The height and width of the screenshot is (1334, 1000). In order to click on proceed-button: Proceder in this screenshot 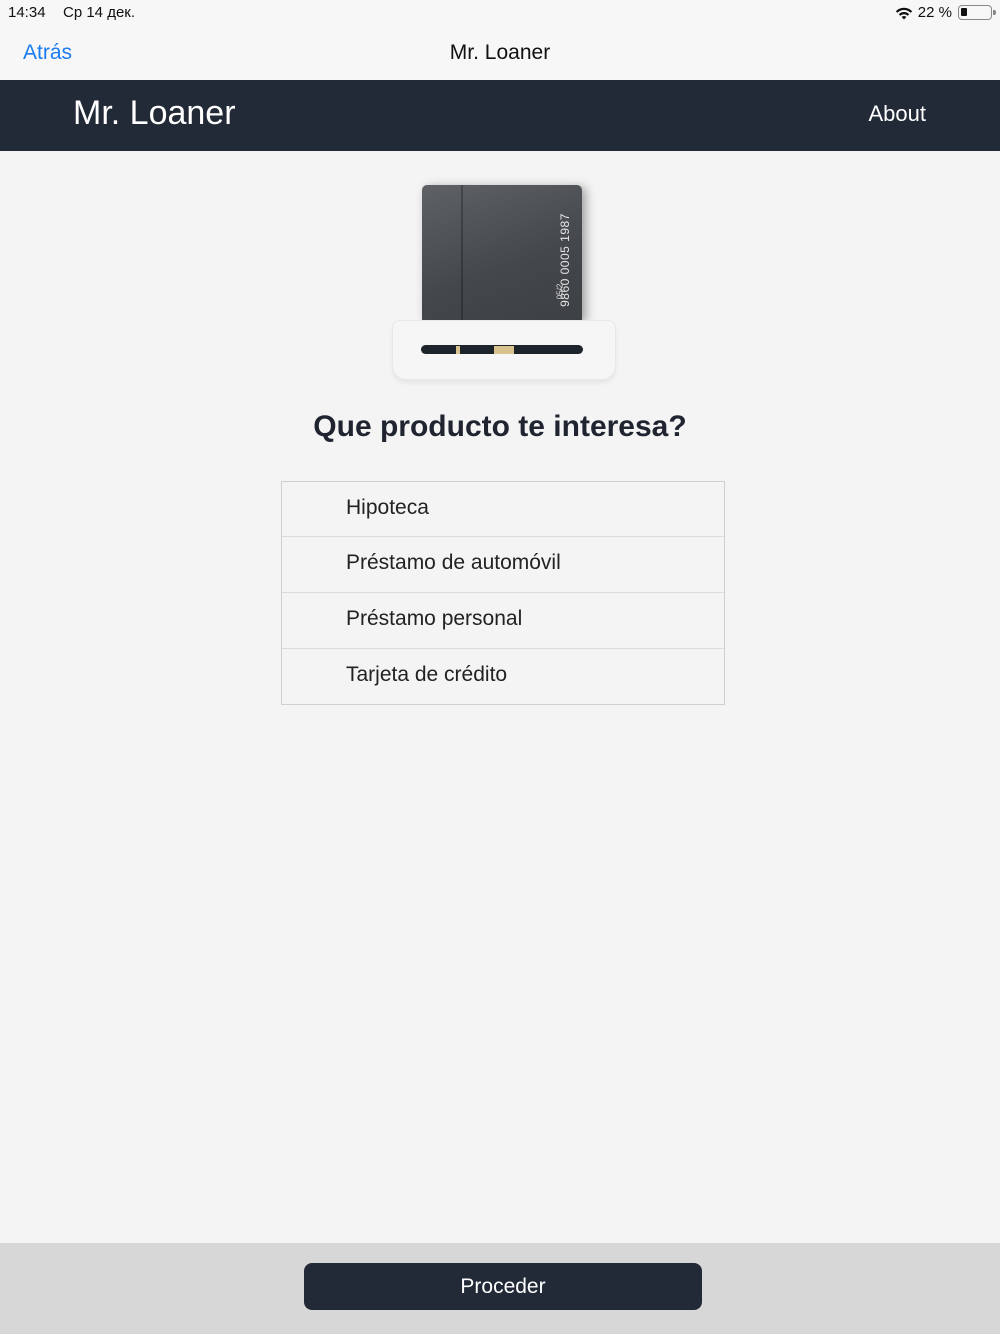, I will do `click(503, 1286)`.